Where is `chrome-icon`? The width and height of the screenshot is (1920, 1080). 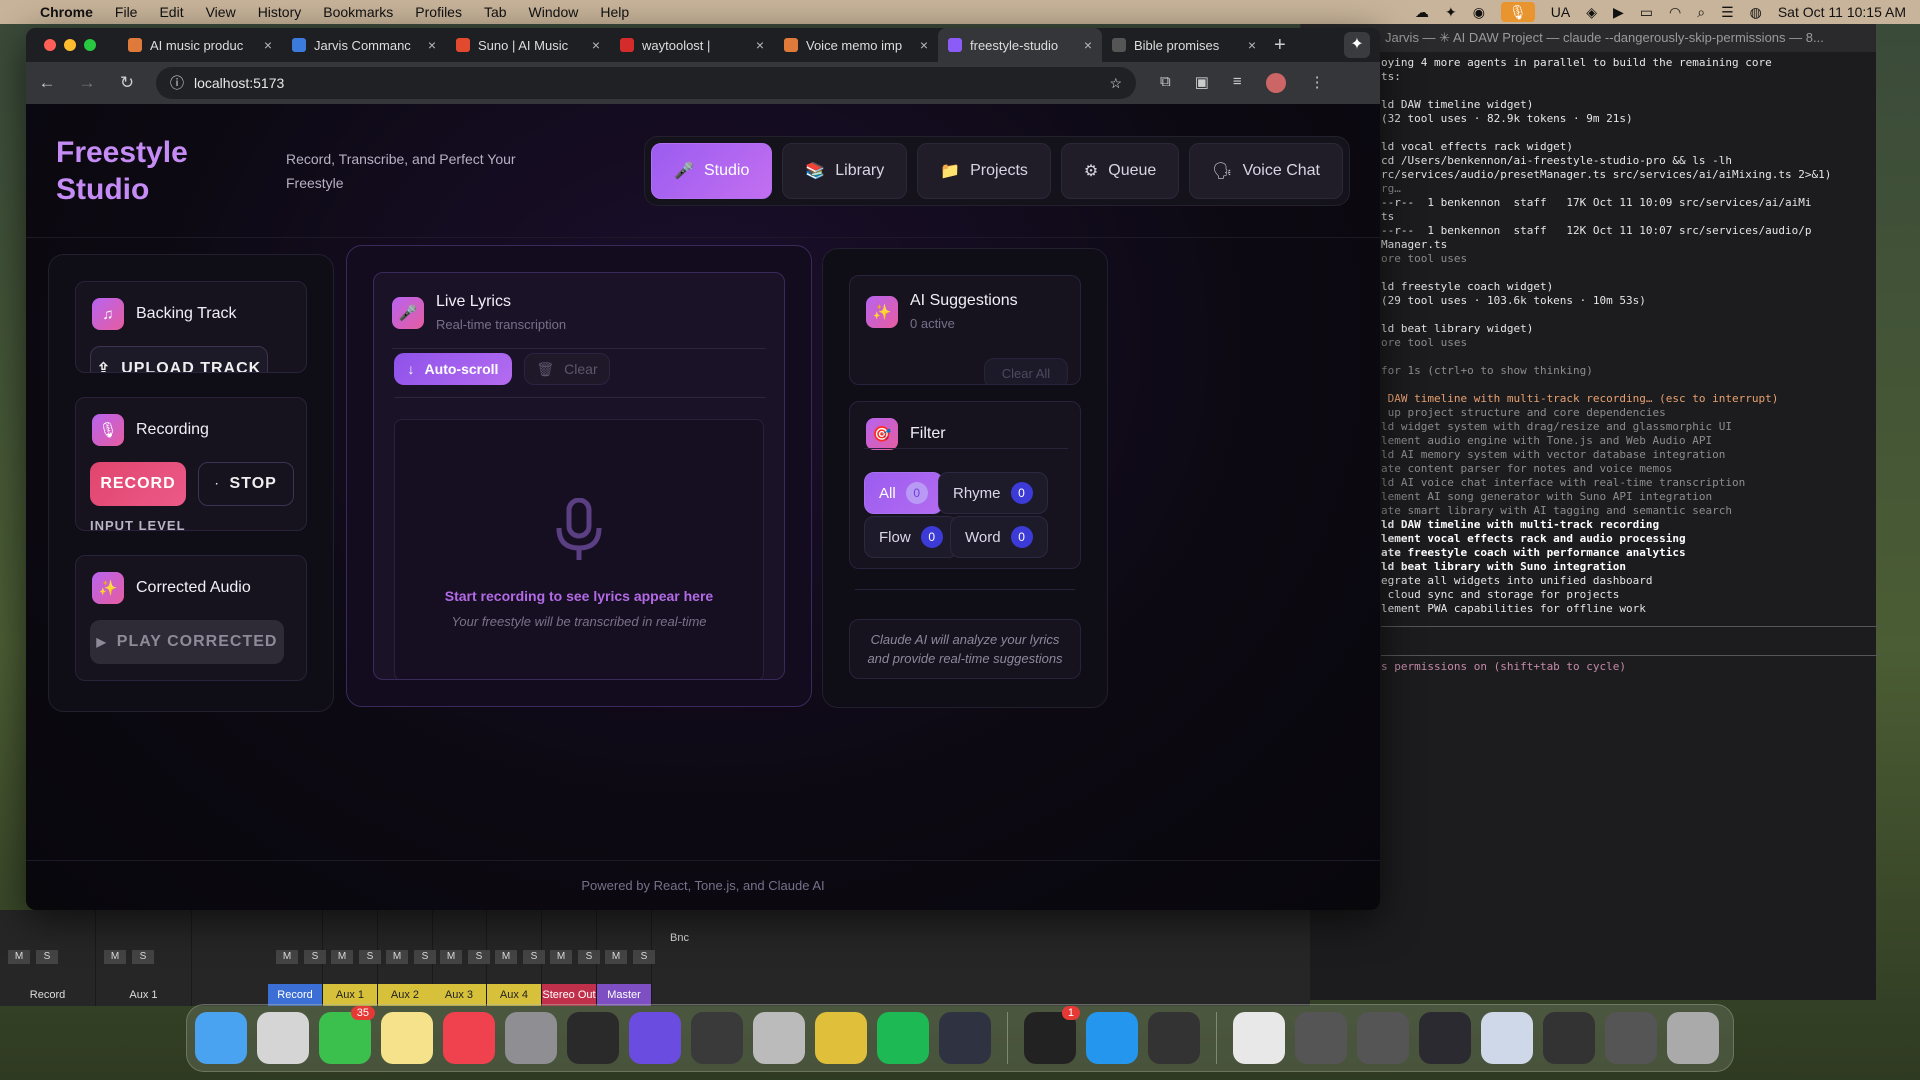
chrome-icon is located at coordinates (841, 1038).